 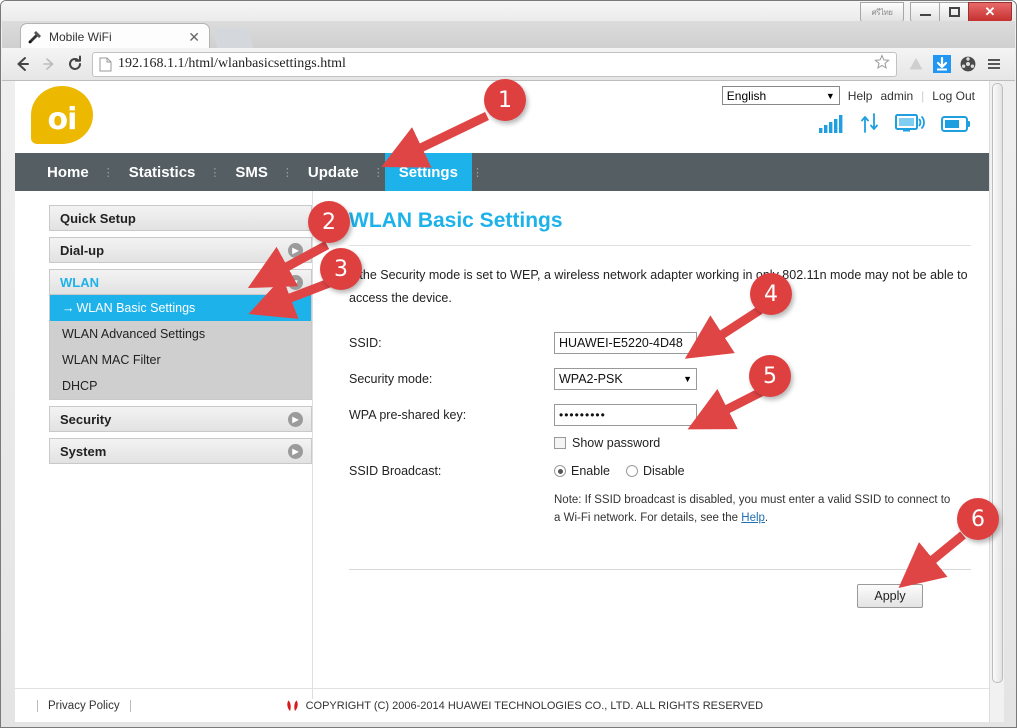 What do you see at coordinates (180, 386) in the screenshot?
I see `sidebar-subitem-dhcp: DHCP` at bounding box center [180, 386].